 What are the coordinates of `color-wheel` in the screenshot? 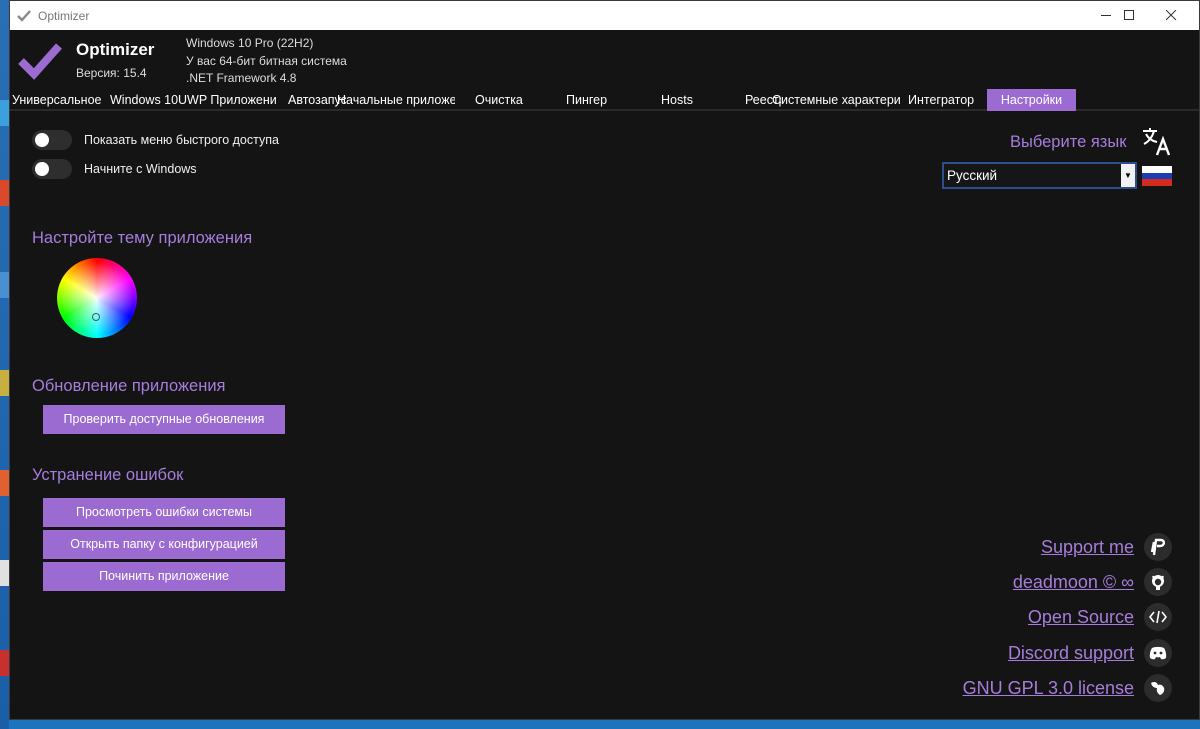 It's located at (97, 298).